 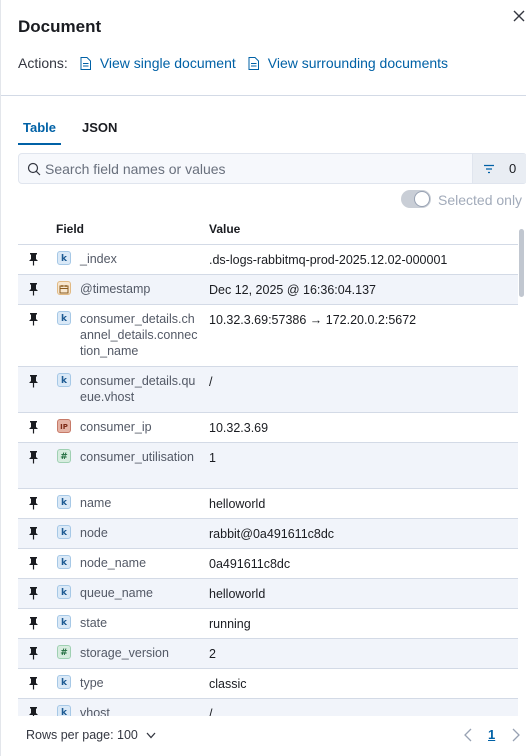 I want to click on field-value: running, so click(x=230, y=624).